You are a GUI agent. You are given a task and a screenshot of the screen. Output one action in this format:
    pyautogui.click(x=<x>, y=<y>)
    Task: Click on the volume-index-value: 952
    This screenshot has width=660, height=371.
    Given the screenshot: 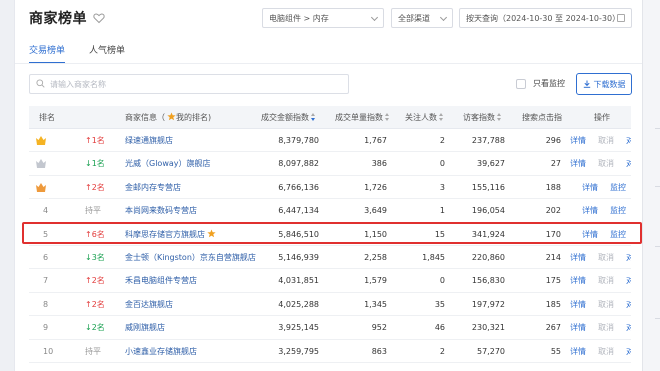 What is the action you would take?
    pyautogui.click(x=379, y=328)
    